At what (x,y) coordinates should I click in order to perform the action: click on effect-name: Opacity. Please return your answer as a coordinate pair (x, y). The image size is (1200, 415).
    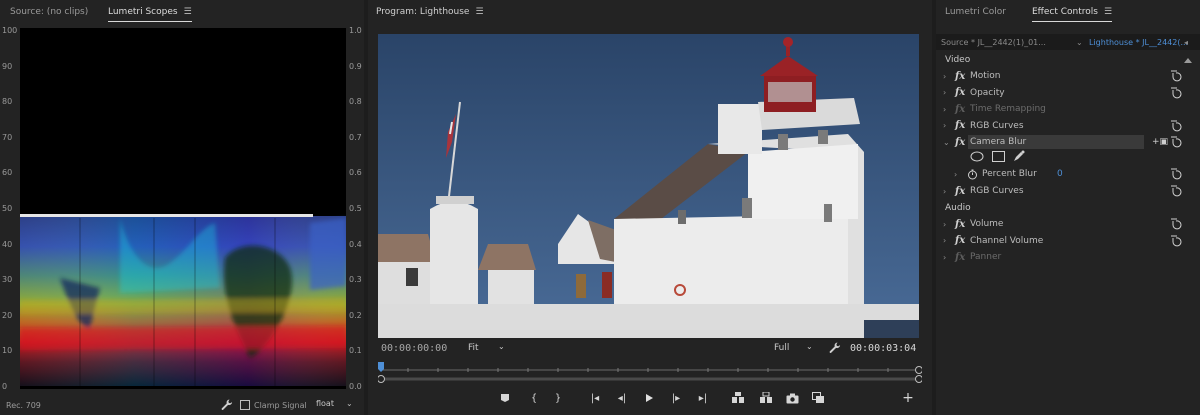
    Looking at the image, I should click on (987, 92).